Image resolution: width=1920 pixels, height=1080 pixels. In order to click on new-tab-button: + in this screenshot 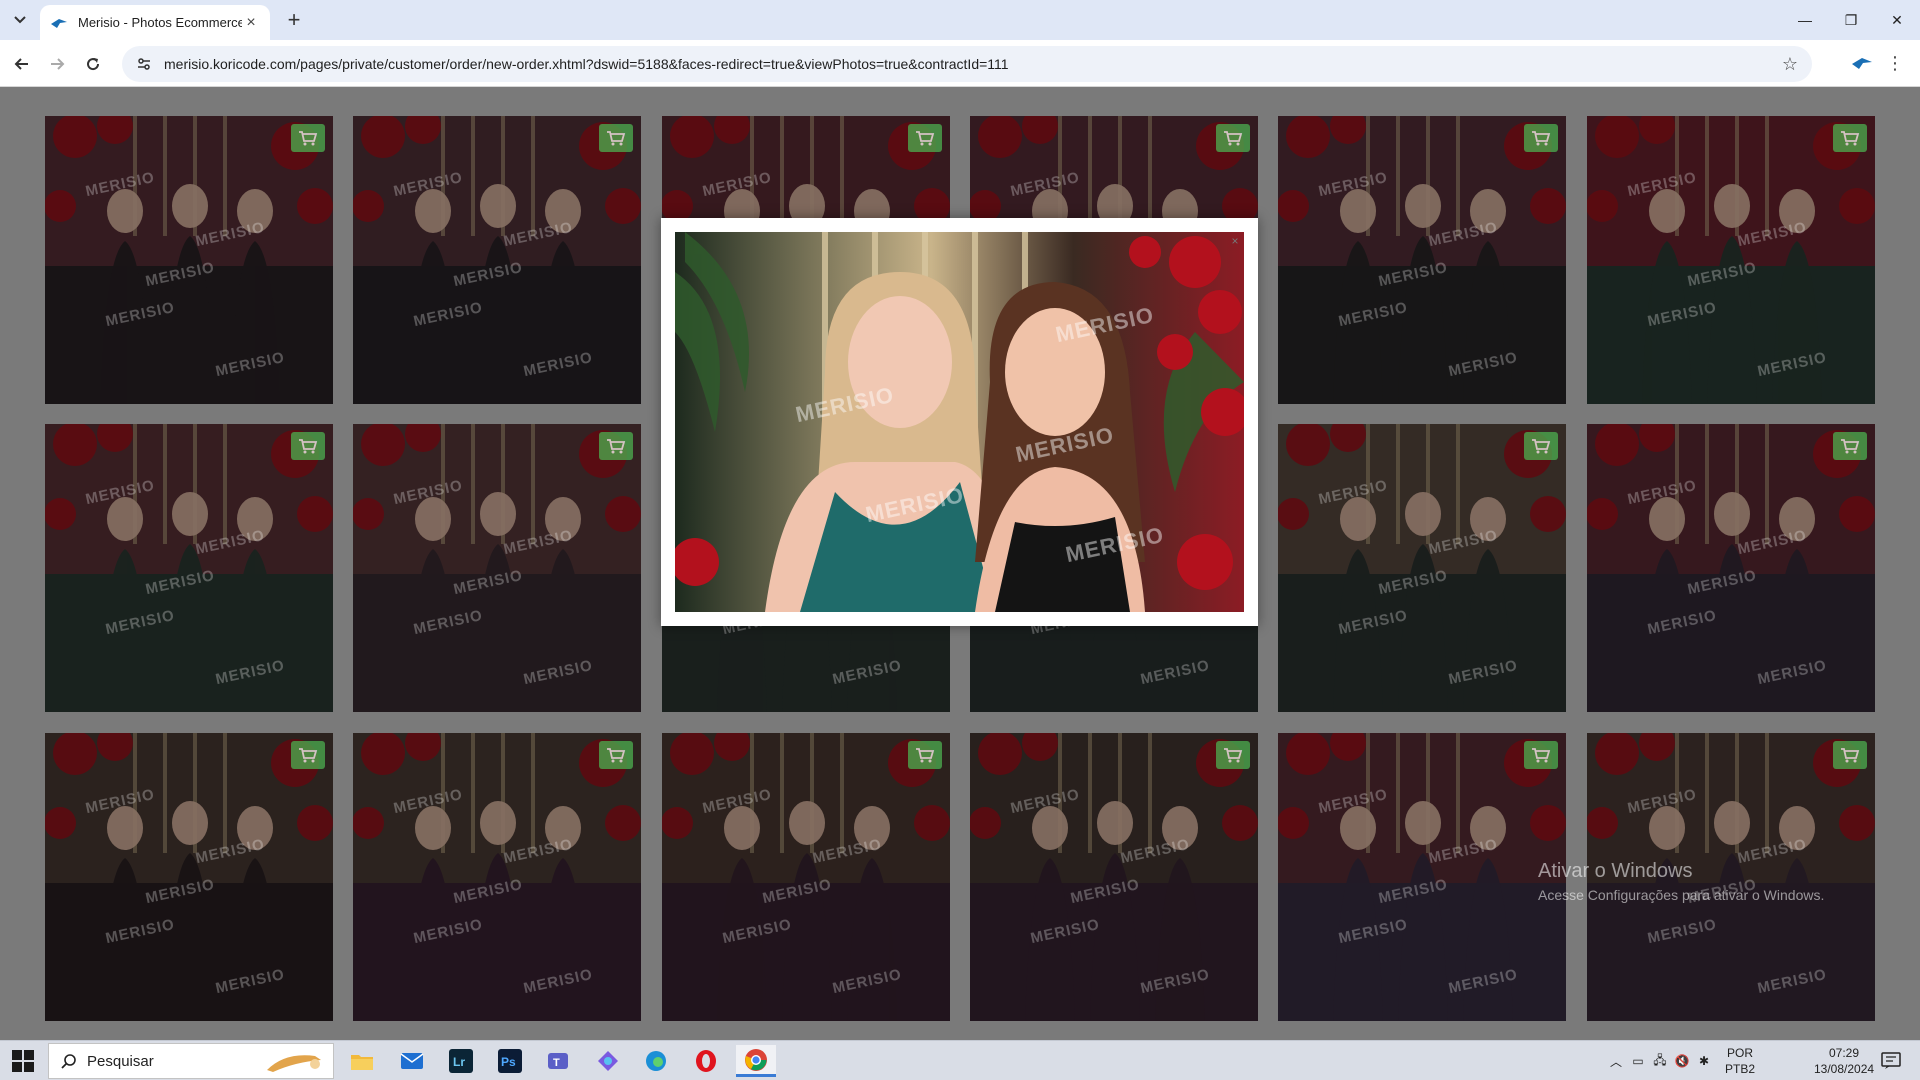, I will do `click(294, 19)`.